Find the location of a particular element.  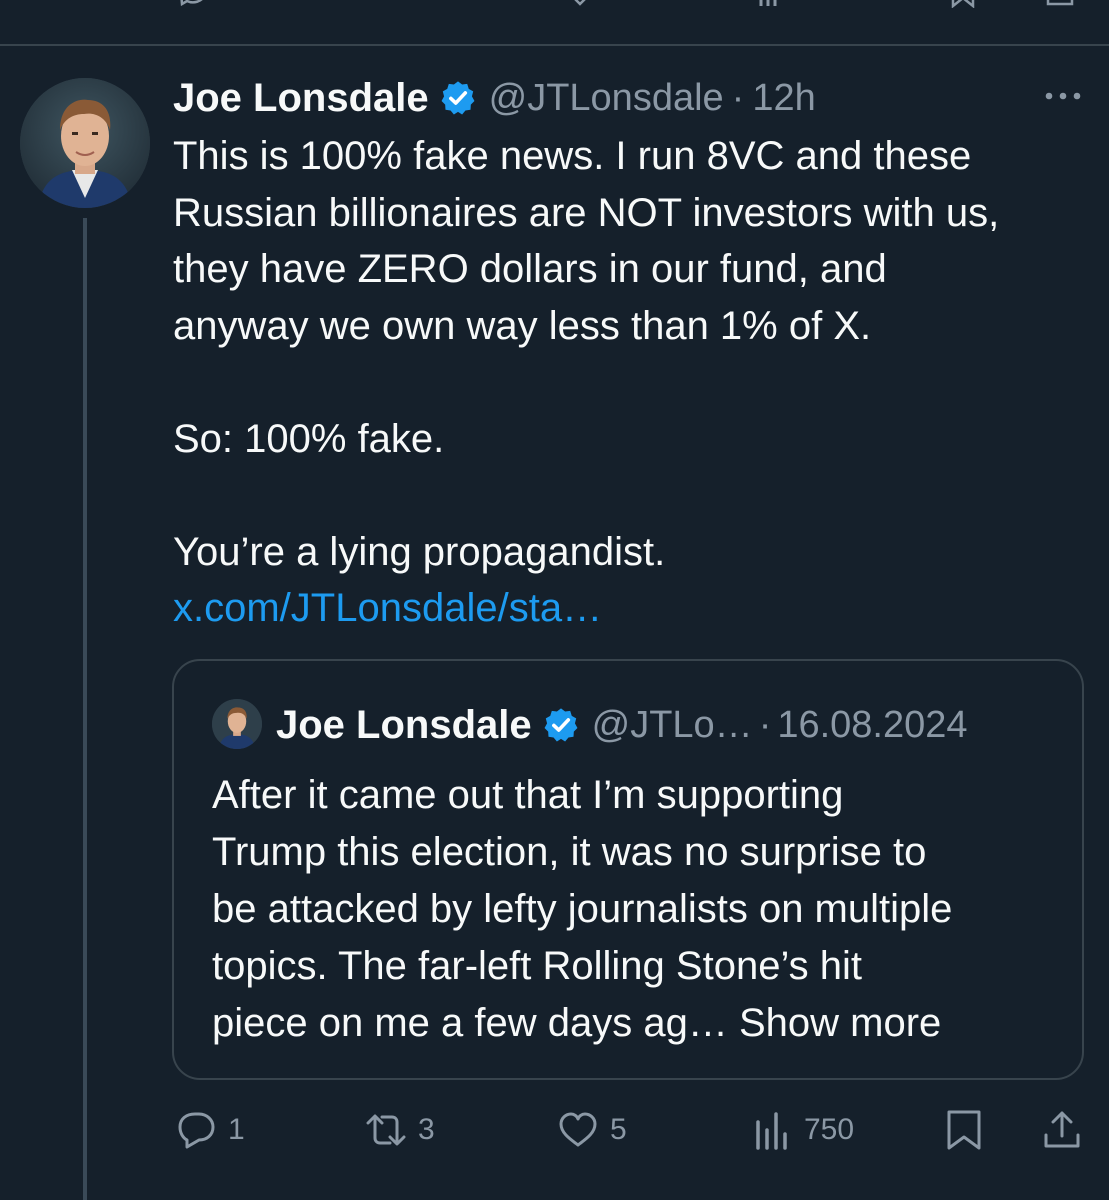

tweet-action-bar: 1 3 5 750 is located at coordinates (554, 1130).